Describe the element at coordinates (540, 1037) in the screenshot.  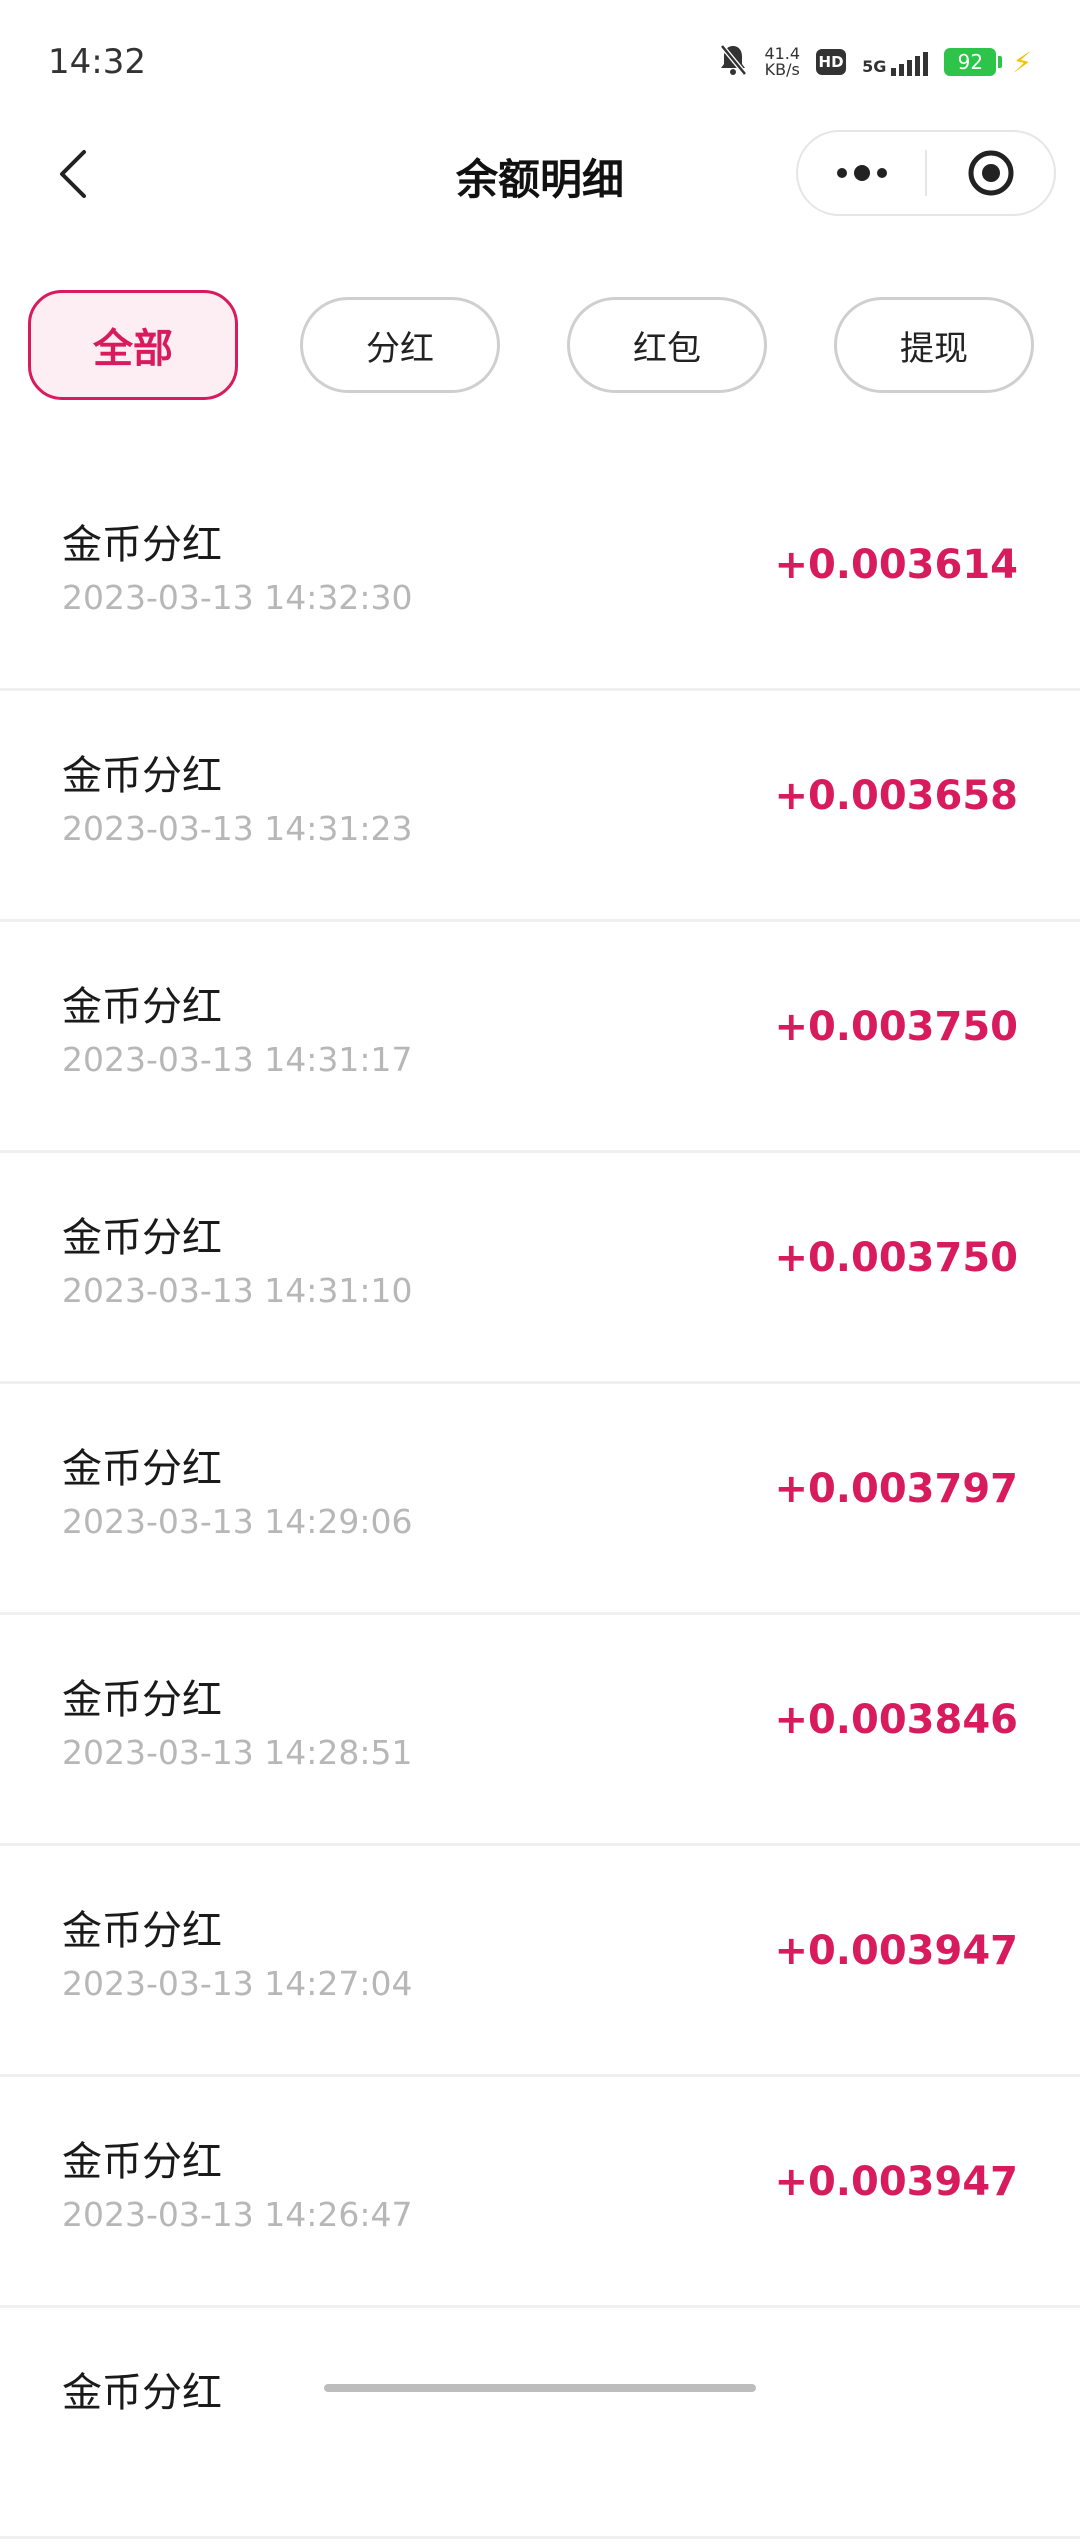
I see `list-item: 金币分红 2023-03-13 14:31:17 +0.003750` at that location.